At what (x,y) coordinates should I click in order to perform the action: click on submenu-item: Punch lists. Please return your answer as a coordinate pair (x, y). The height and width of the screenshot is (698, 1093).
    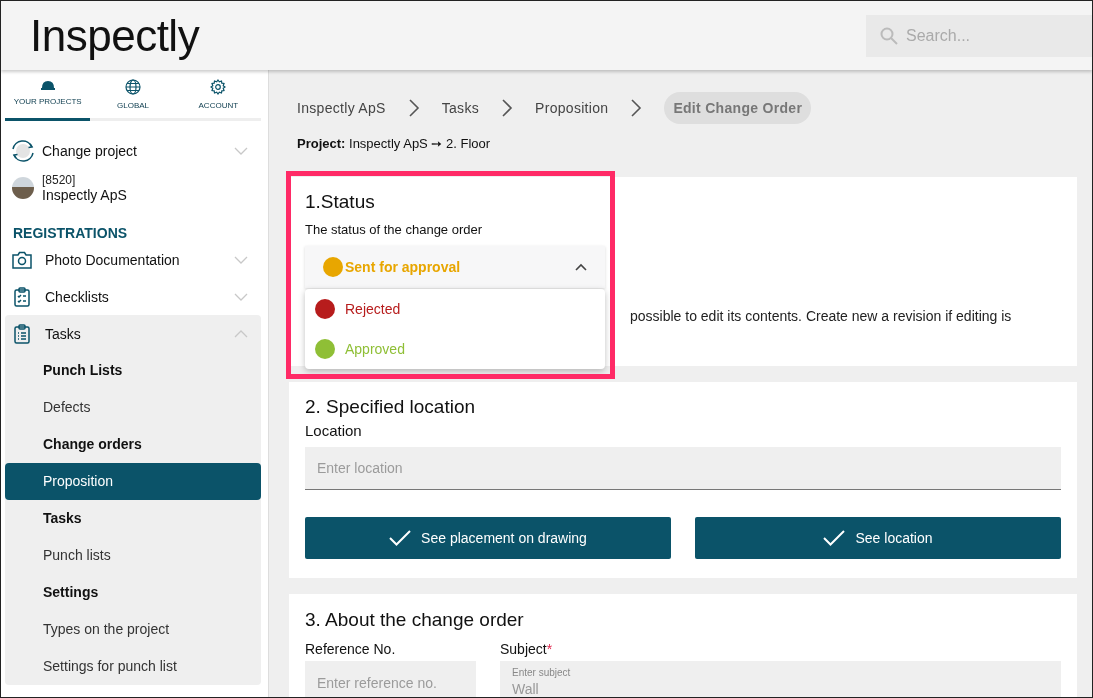
    Looking at the image, I should click on (133, 555).